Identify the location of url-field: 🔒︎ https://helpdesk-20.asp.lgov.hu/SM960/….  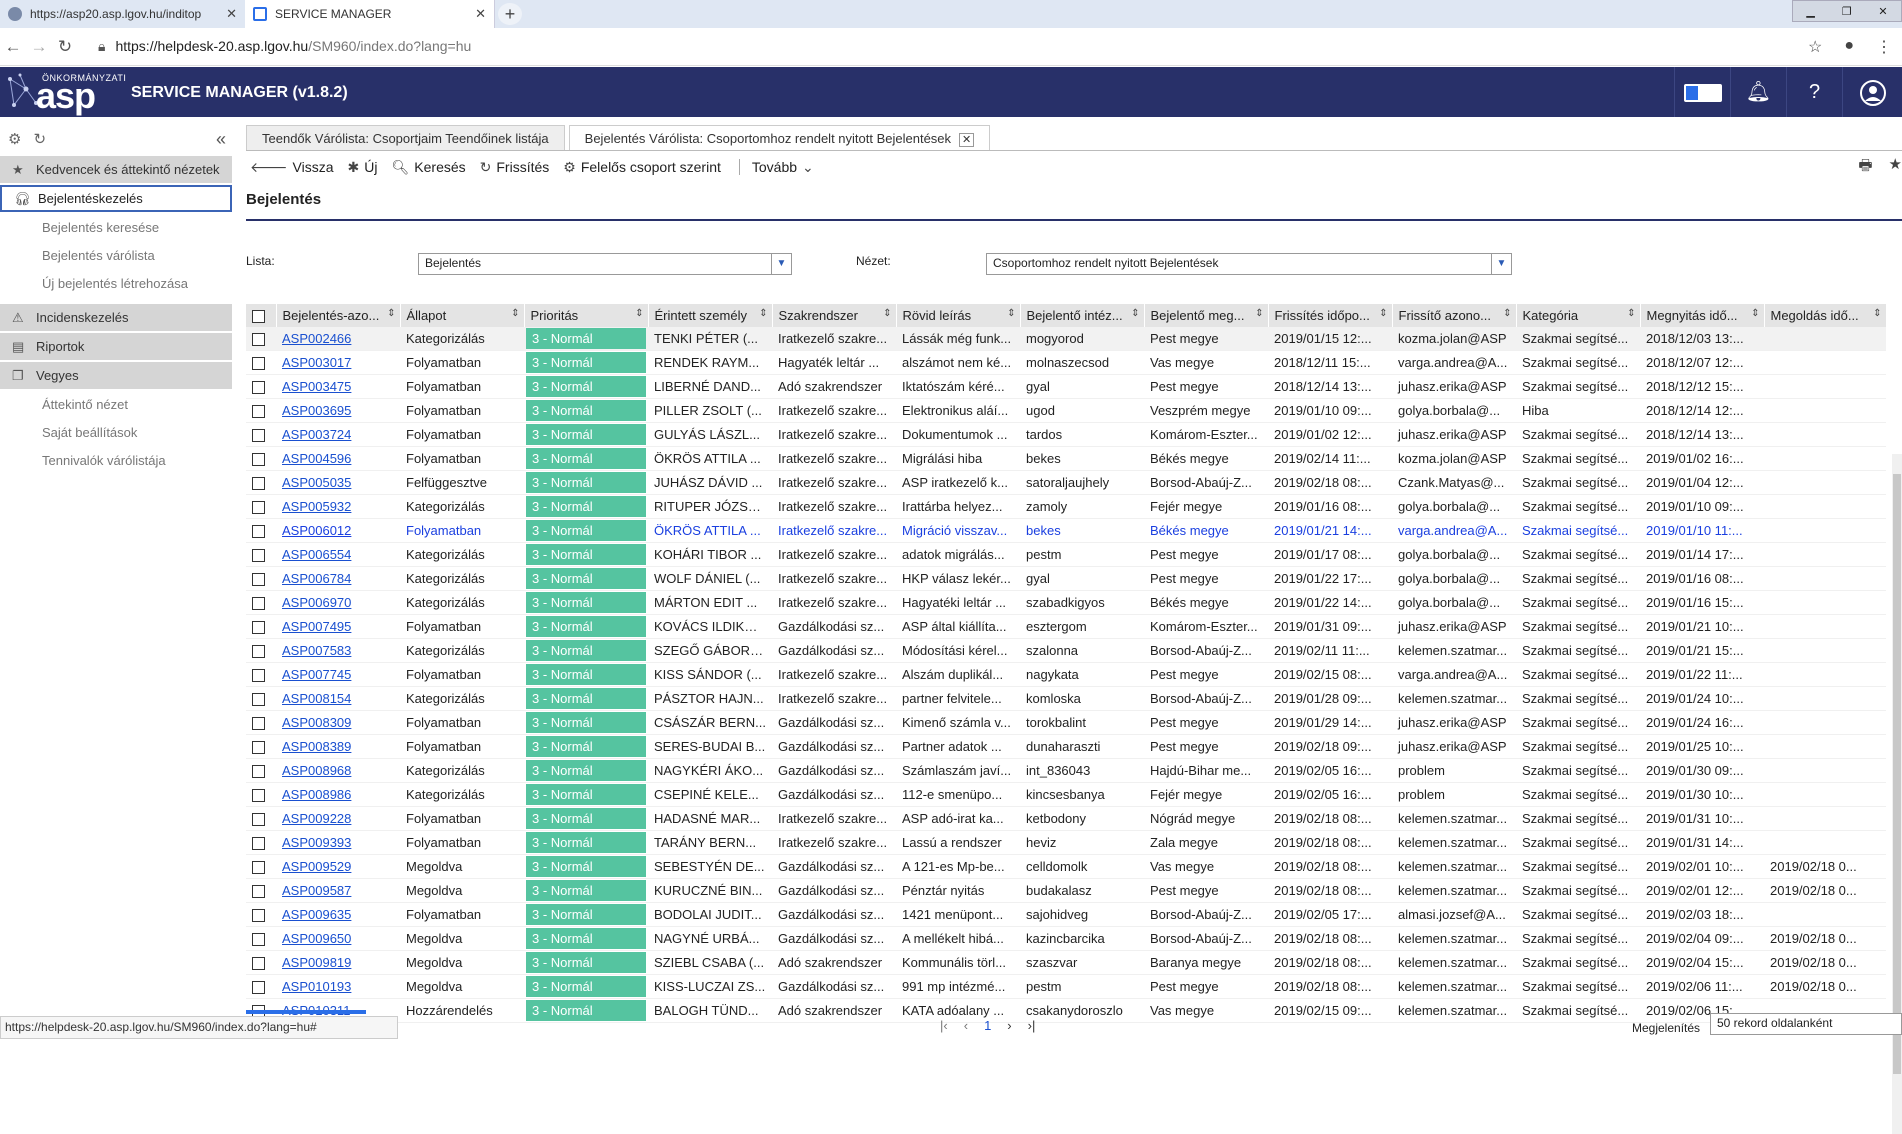
(284, 46).